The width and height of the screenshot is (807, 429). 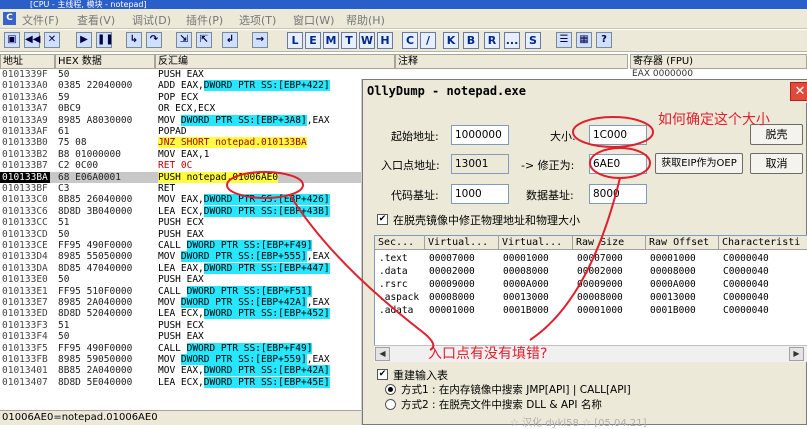 I want to click on row-hex: 50, so click(x=64, y=337).